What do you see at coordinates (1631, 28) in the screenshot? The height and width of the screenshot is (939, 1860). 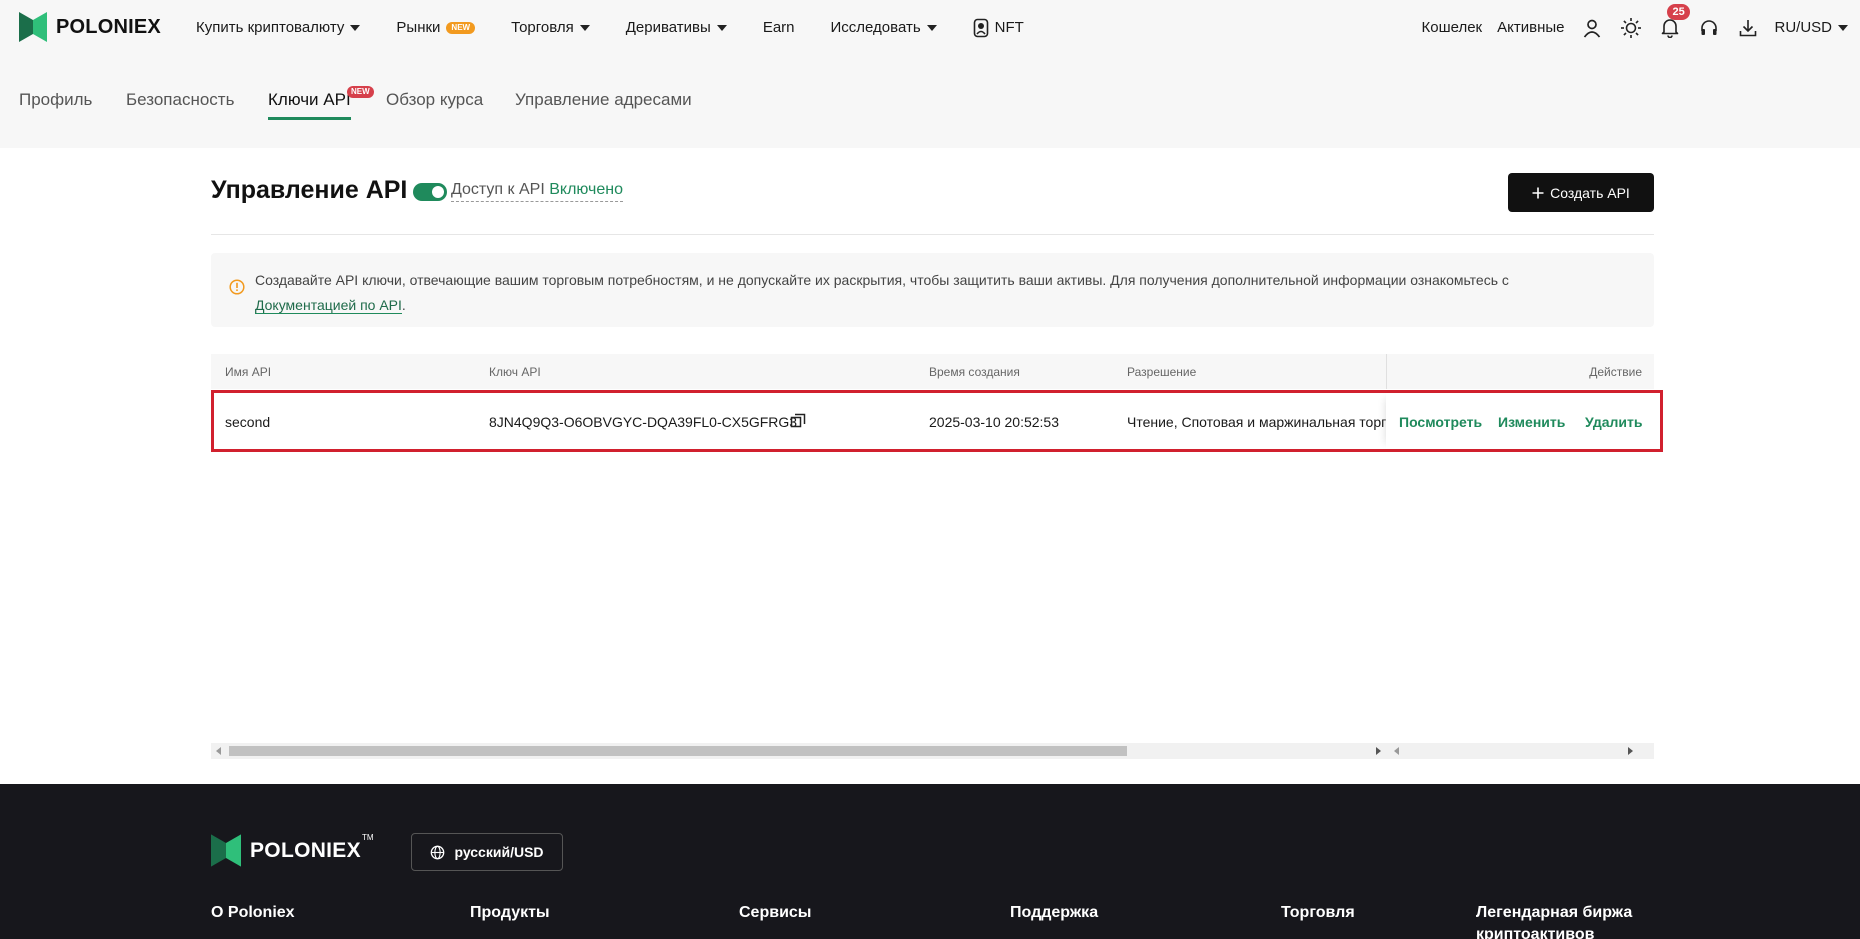 I see `sun-icon` at bounding box center [1631, 28].